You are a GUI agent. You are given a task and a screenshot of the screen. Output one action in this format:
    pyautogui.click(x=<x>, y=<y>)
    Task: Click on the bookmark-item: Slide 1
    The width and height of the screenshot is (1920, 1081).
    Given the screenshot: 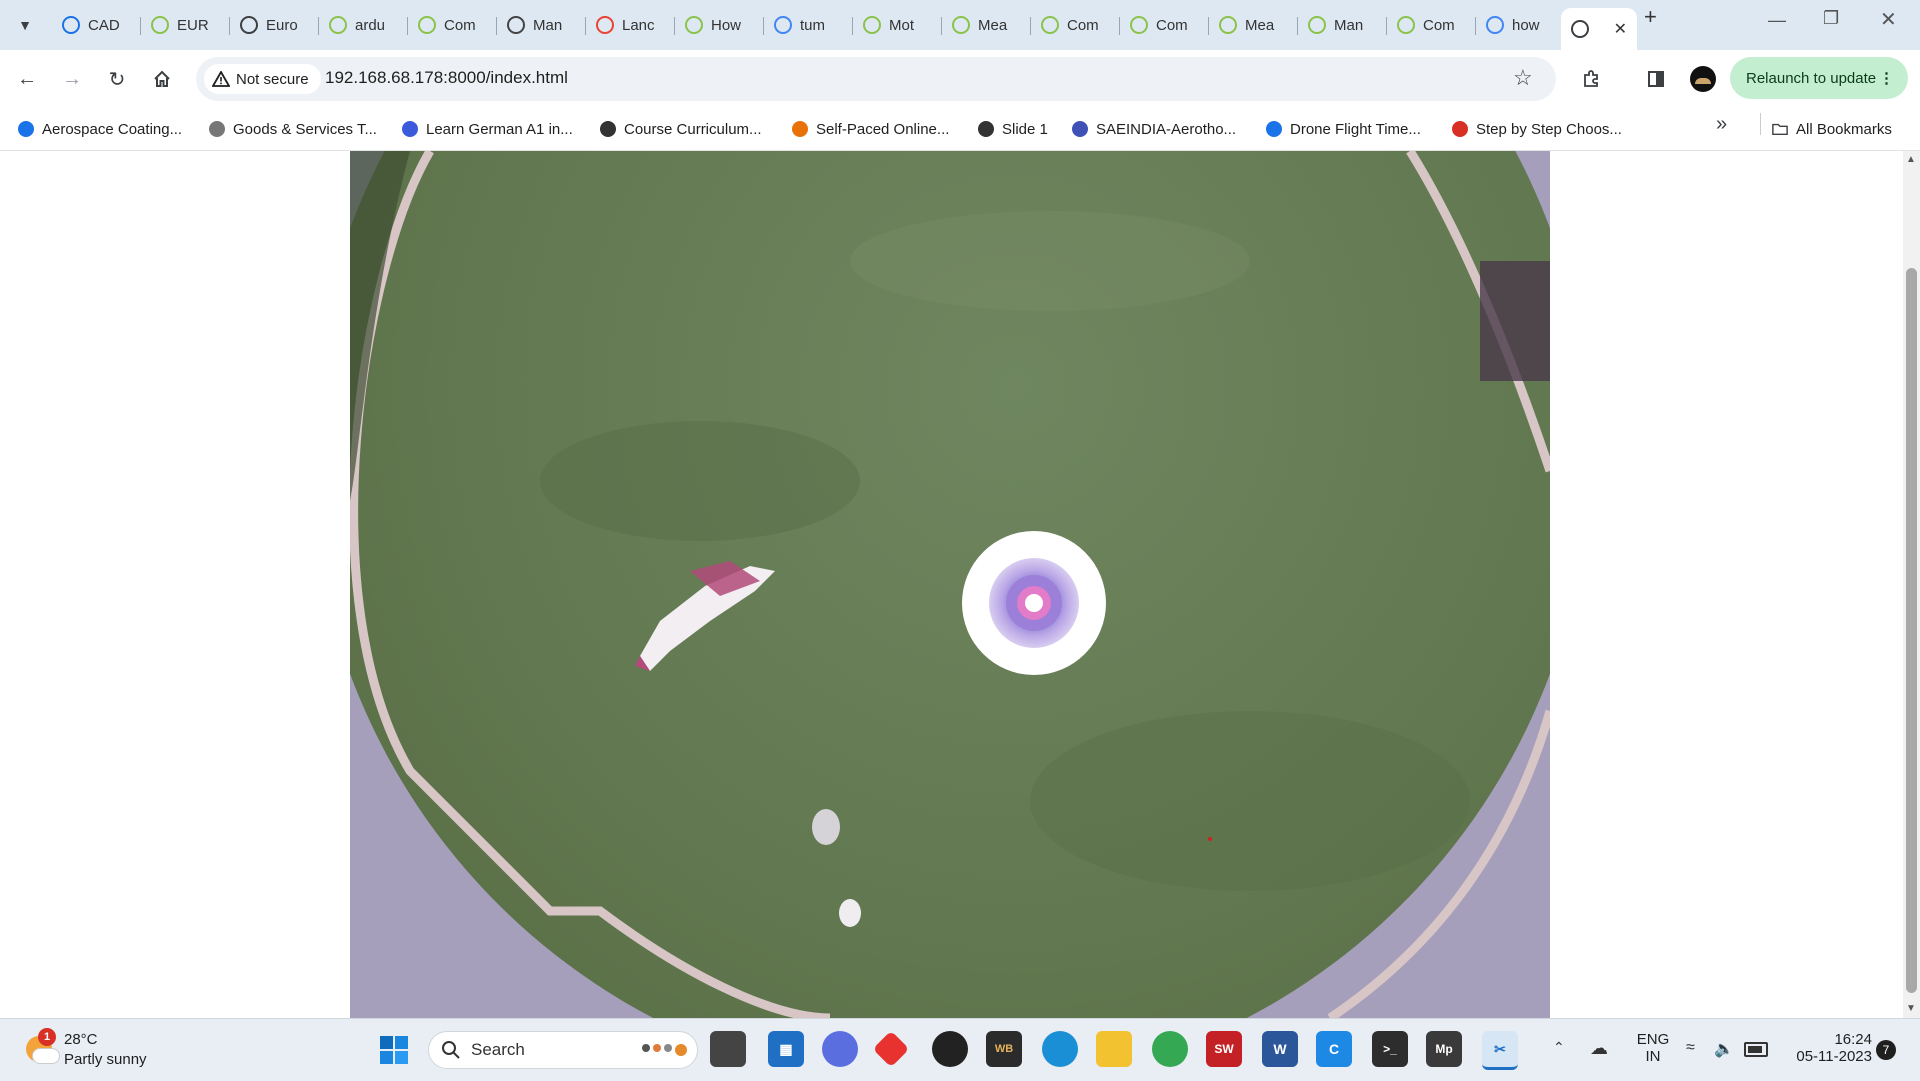 What is the action you would take?
    pyautogui.click(x=1013, y=129)
    